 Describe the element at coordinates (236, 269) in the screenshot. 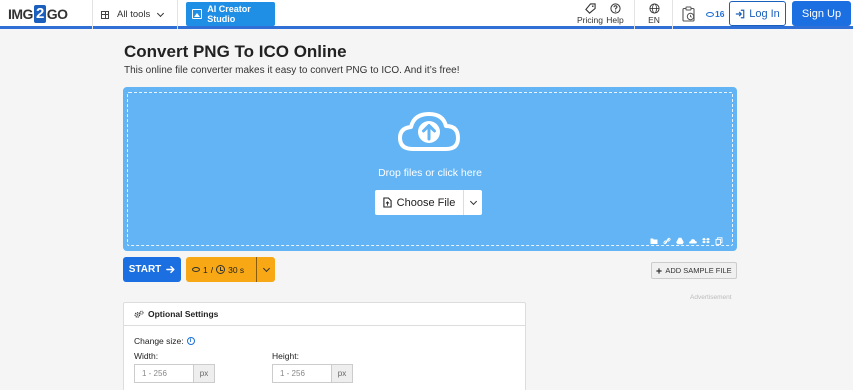

I see `cost-time: 30 s` at that location.